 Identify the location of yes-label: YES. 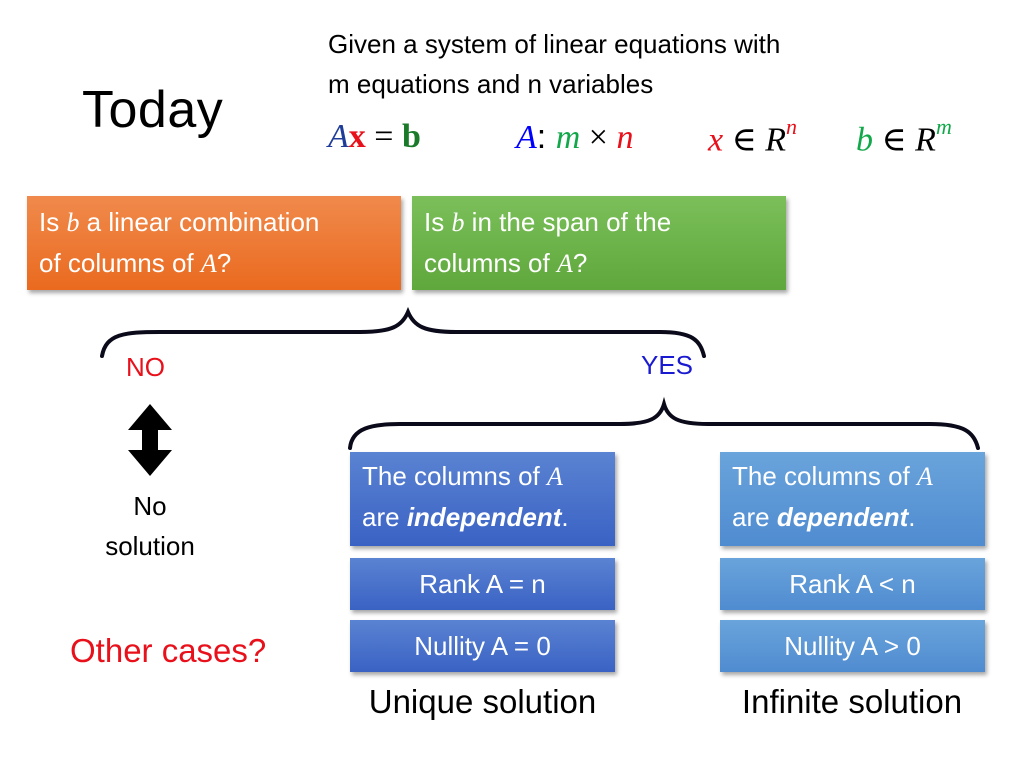
(667, 365).